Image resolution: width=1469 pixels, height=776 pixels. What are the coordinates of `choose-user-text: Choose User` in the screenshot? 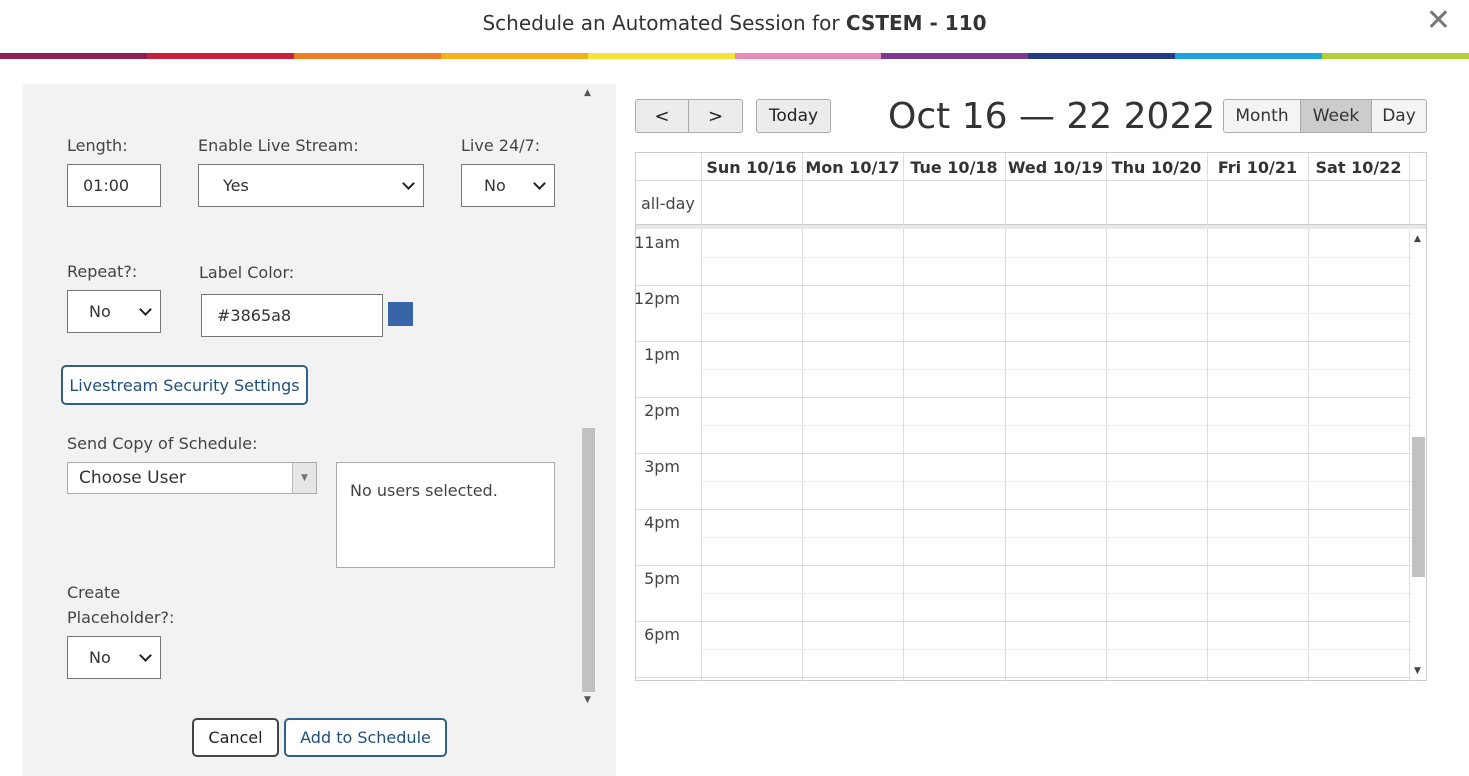 It's located at (132, 478).